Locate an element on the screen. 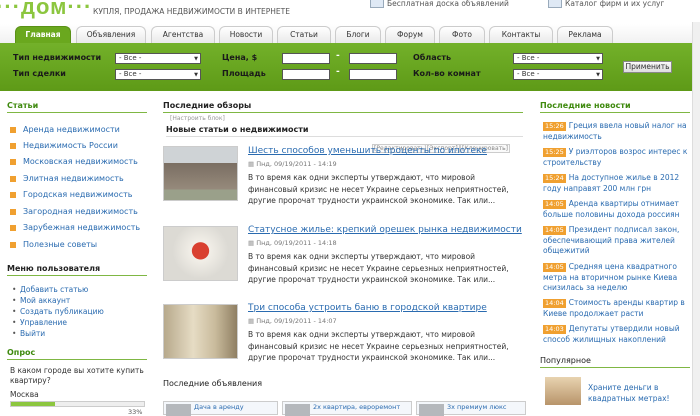 This screenshot has height=416, width=700. ad-card: 3х премиум люкс is located at coordinates (471, 408).